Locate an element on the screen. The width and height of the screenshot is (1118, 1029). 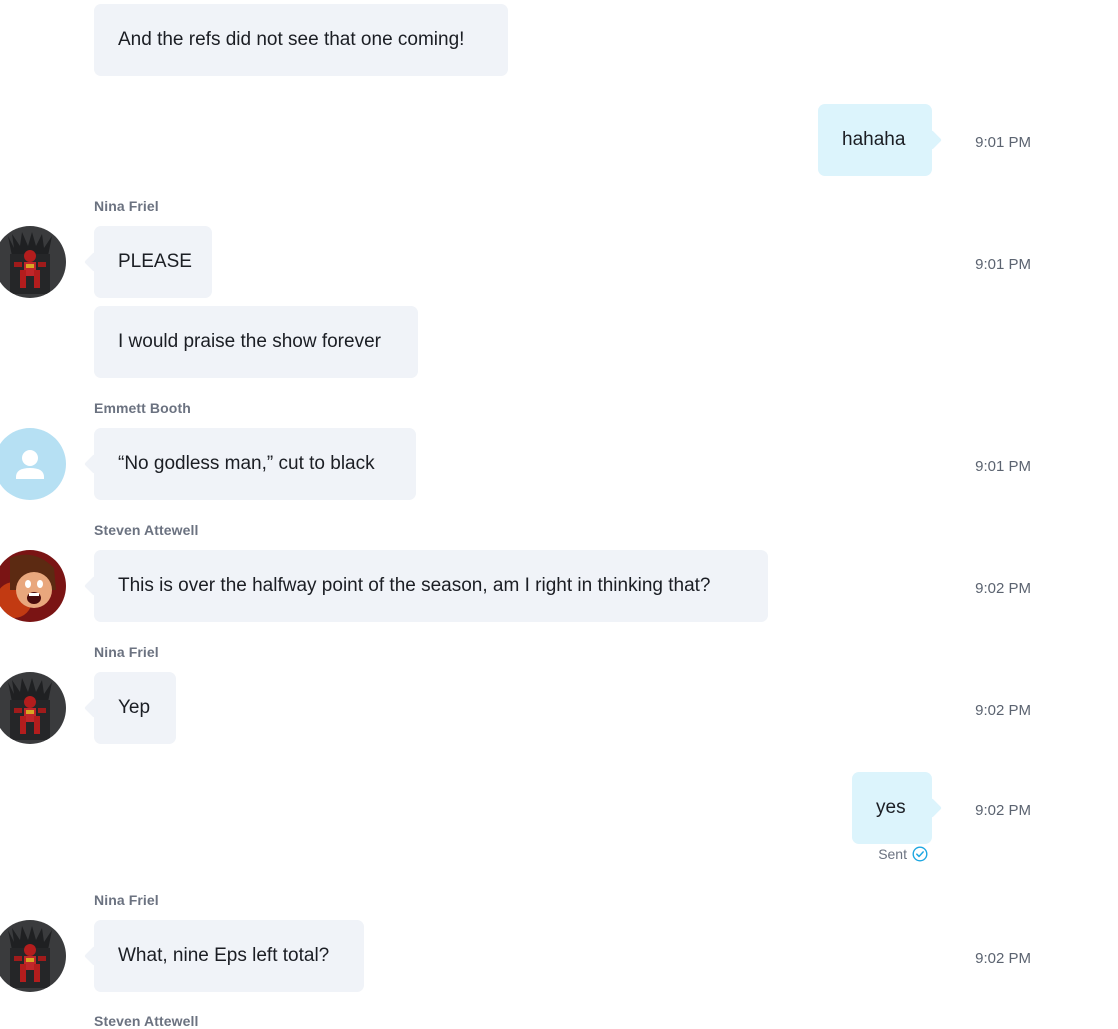
sender-name: Emmett Booth is located at coordinates (142, 408).